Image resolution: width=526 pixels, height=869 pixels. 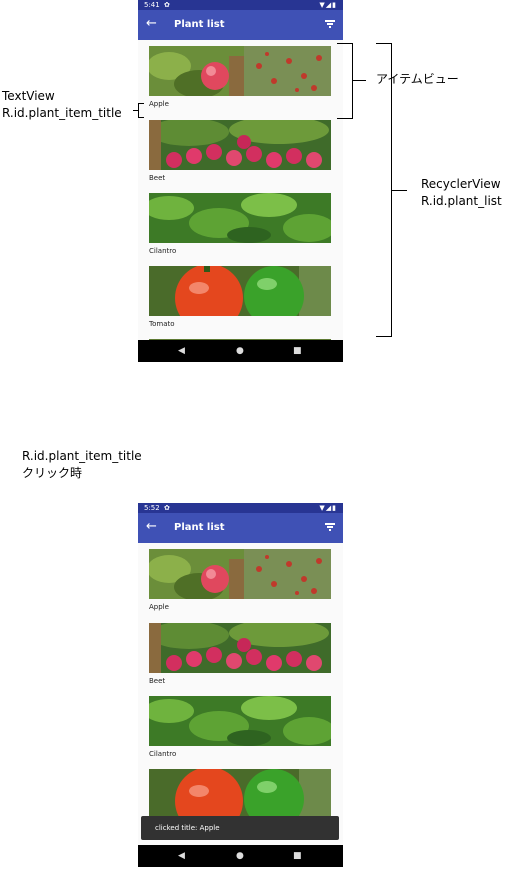 I want to click on annotation-item-view: アイテムビュー, so click(x=417, y=79).